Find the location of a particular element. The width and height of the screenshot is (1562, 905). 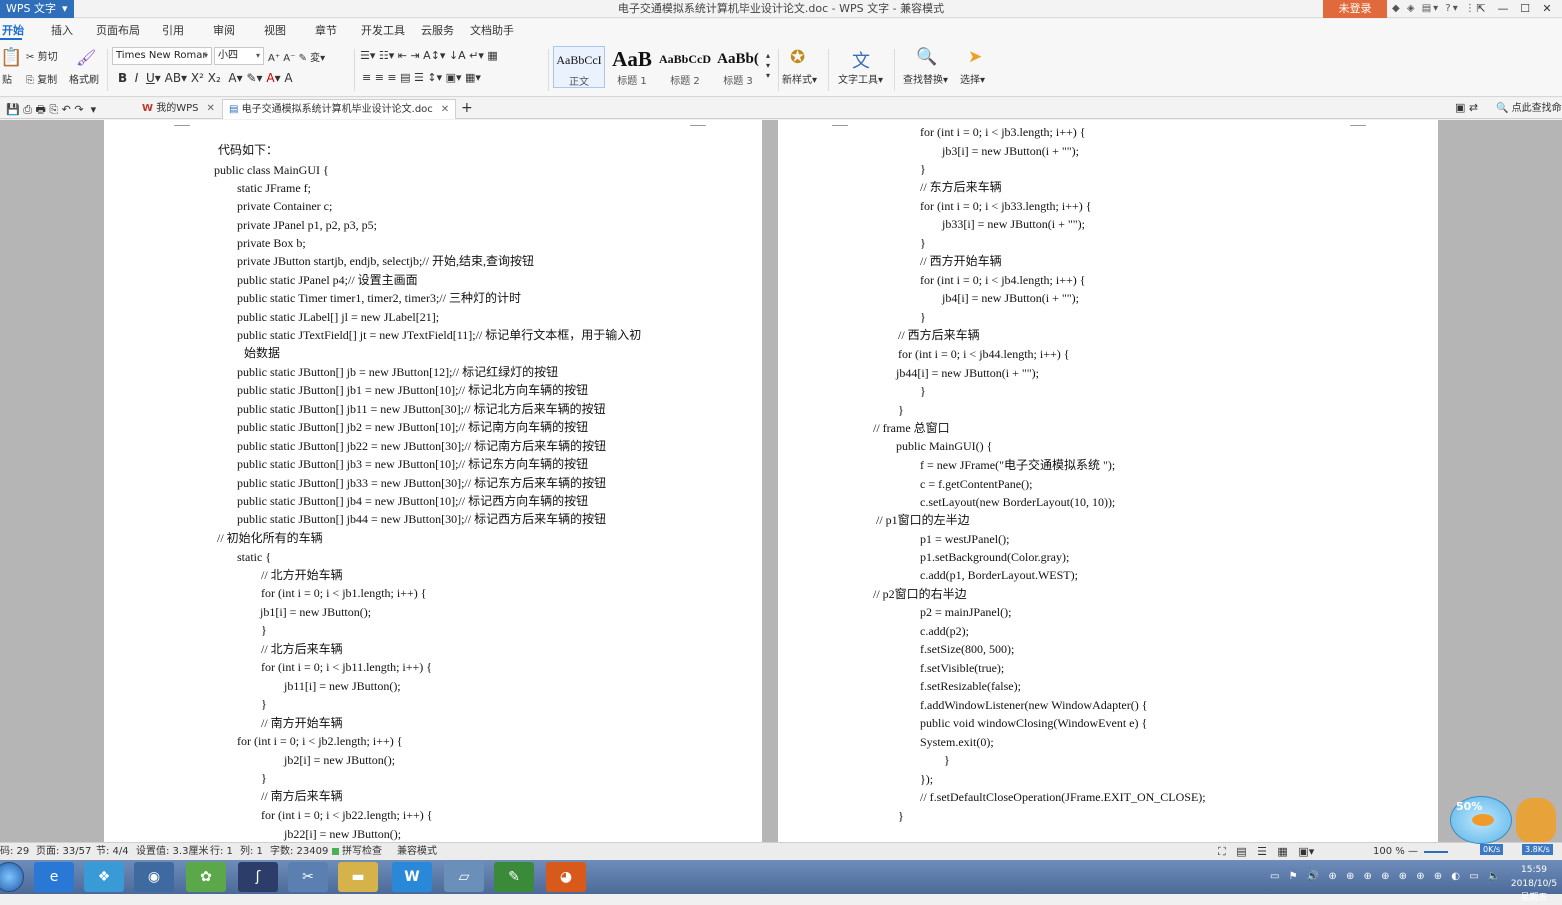

network-speed-widget: 50% 0K/s 3.8K/s is located at coordinates (1504, 825).